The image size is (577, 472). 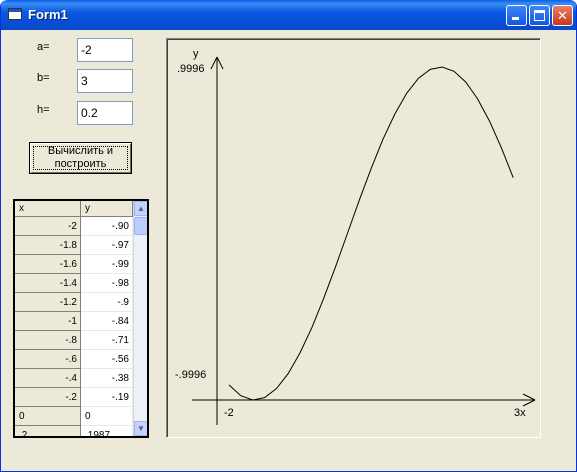 I want to click on column-header-y: y, so click(x=107, y=209).